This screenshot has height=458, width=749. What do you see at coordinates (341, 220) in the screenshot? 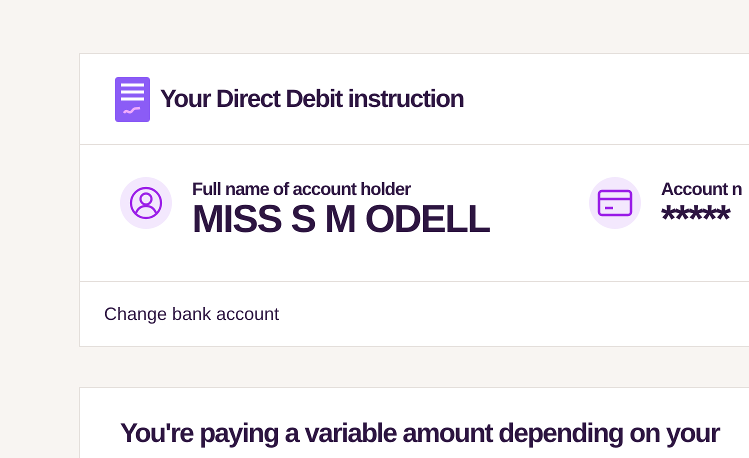
I see `detail-value: MISS S M ODELL` at bounding box center [341, 220].